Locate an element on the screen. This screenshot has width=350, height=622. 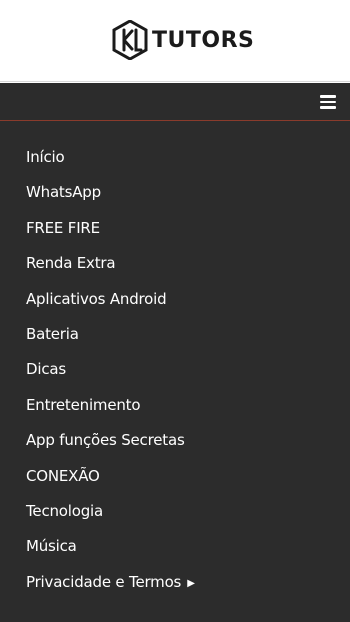
nav-item-entretenimento: Entretenimento is located at coordinates (175, 405).